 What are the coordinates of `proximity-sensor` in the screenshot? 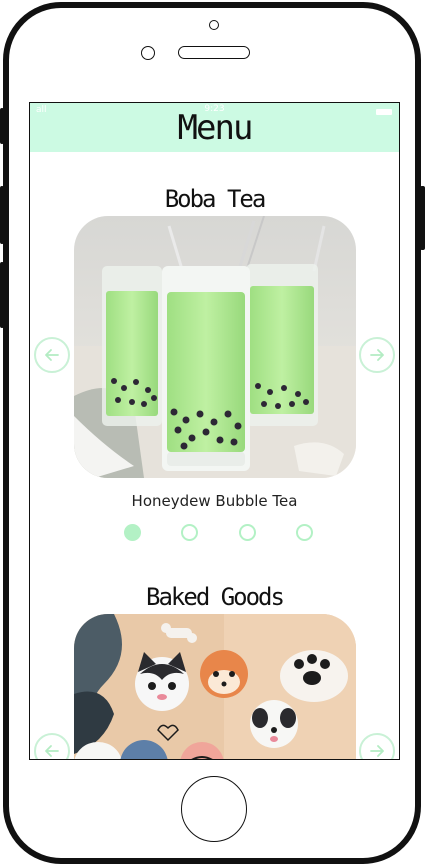 It's located at (148, 53).